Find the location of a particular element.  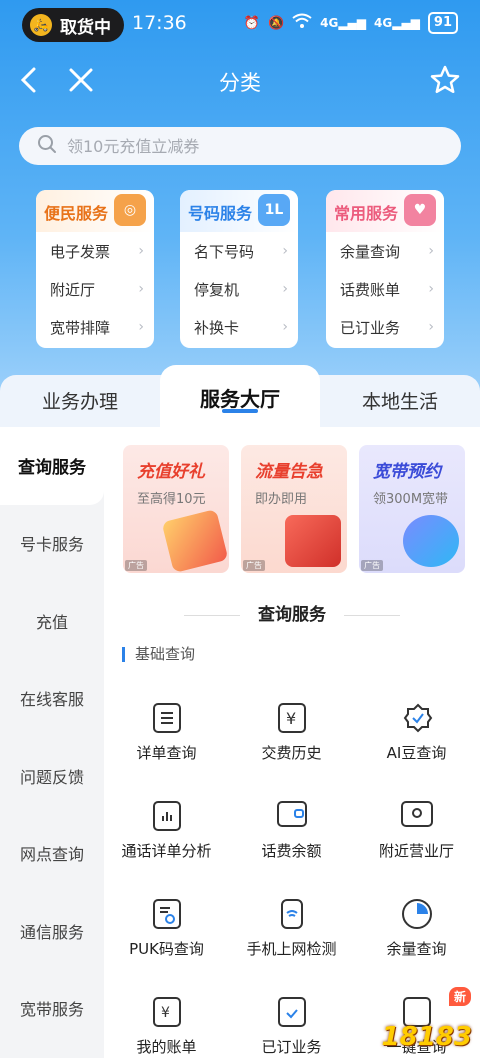

tab-local-life: 本地生活 is located at coordinates (400, 401).